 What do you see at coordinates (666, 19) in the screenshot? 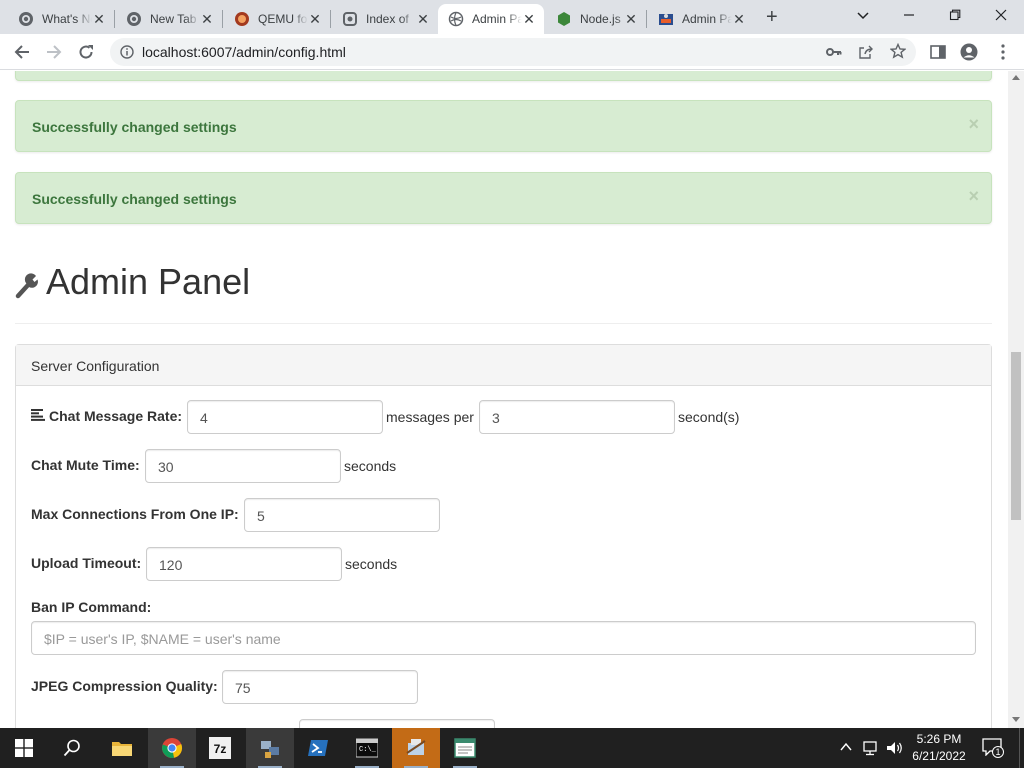
I see `cfg-icon` at bounding box center [666, 19].